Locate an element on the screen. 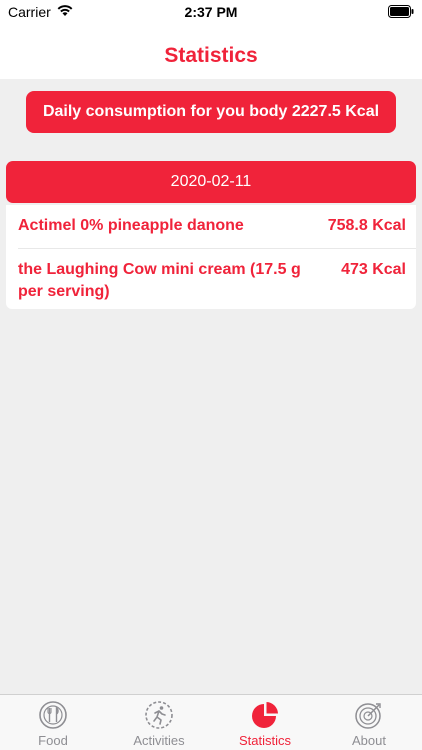  tab-bar: Food Activities Statistics About is located at coordinates (211, 722).